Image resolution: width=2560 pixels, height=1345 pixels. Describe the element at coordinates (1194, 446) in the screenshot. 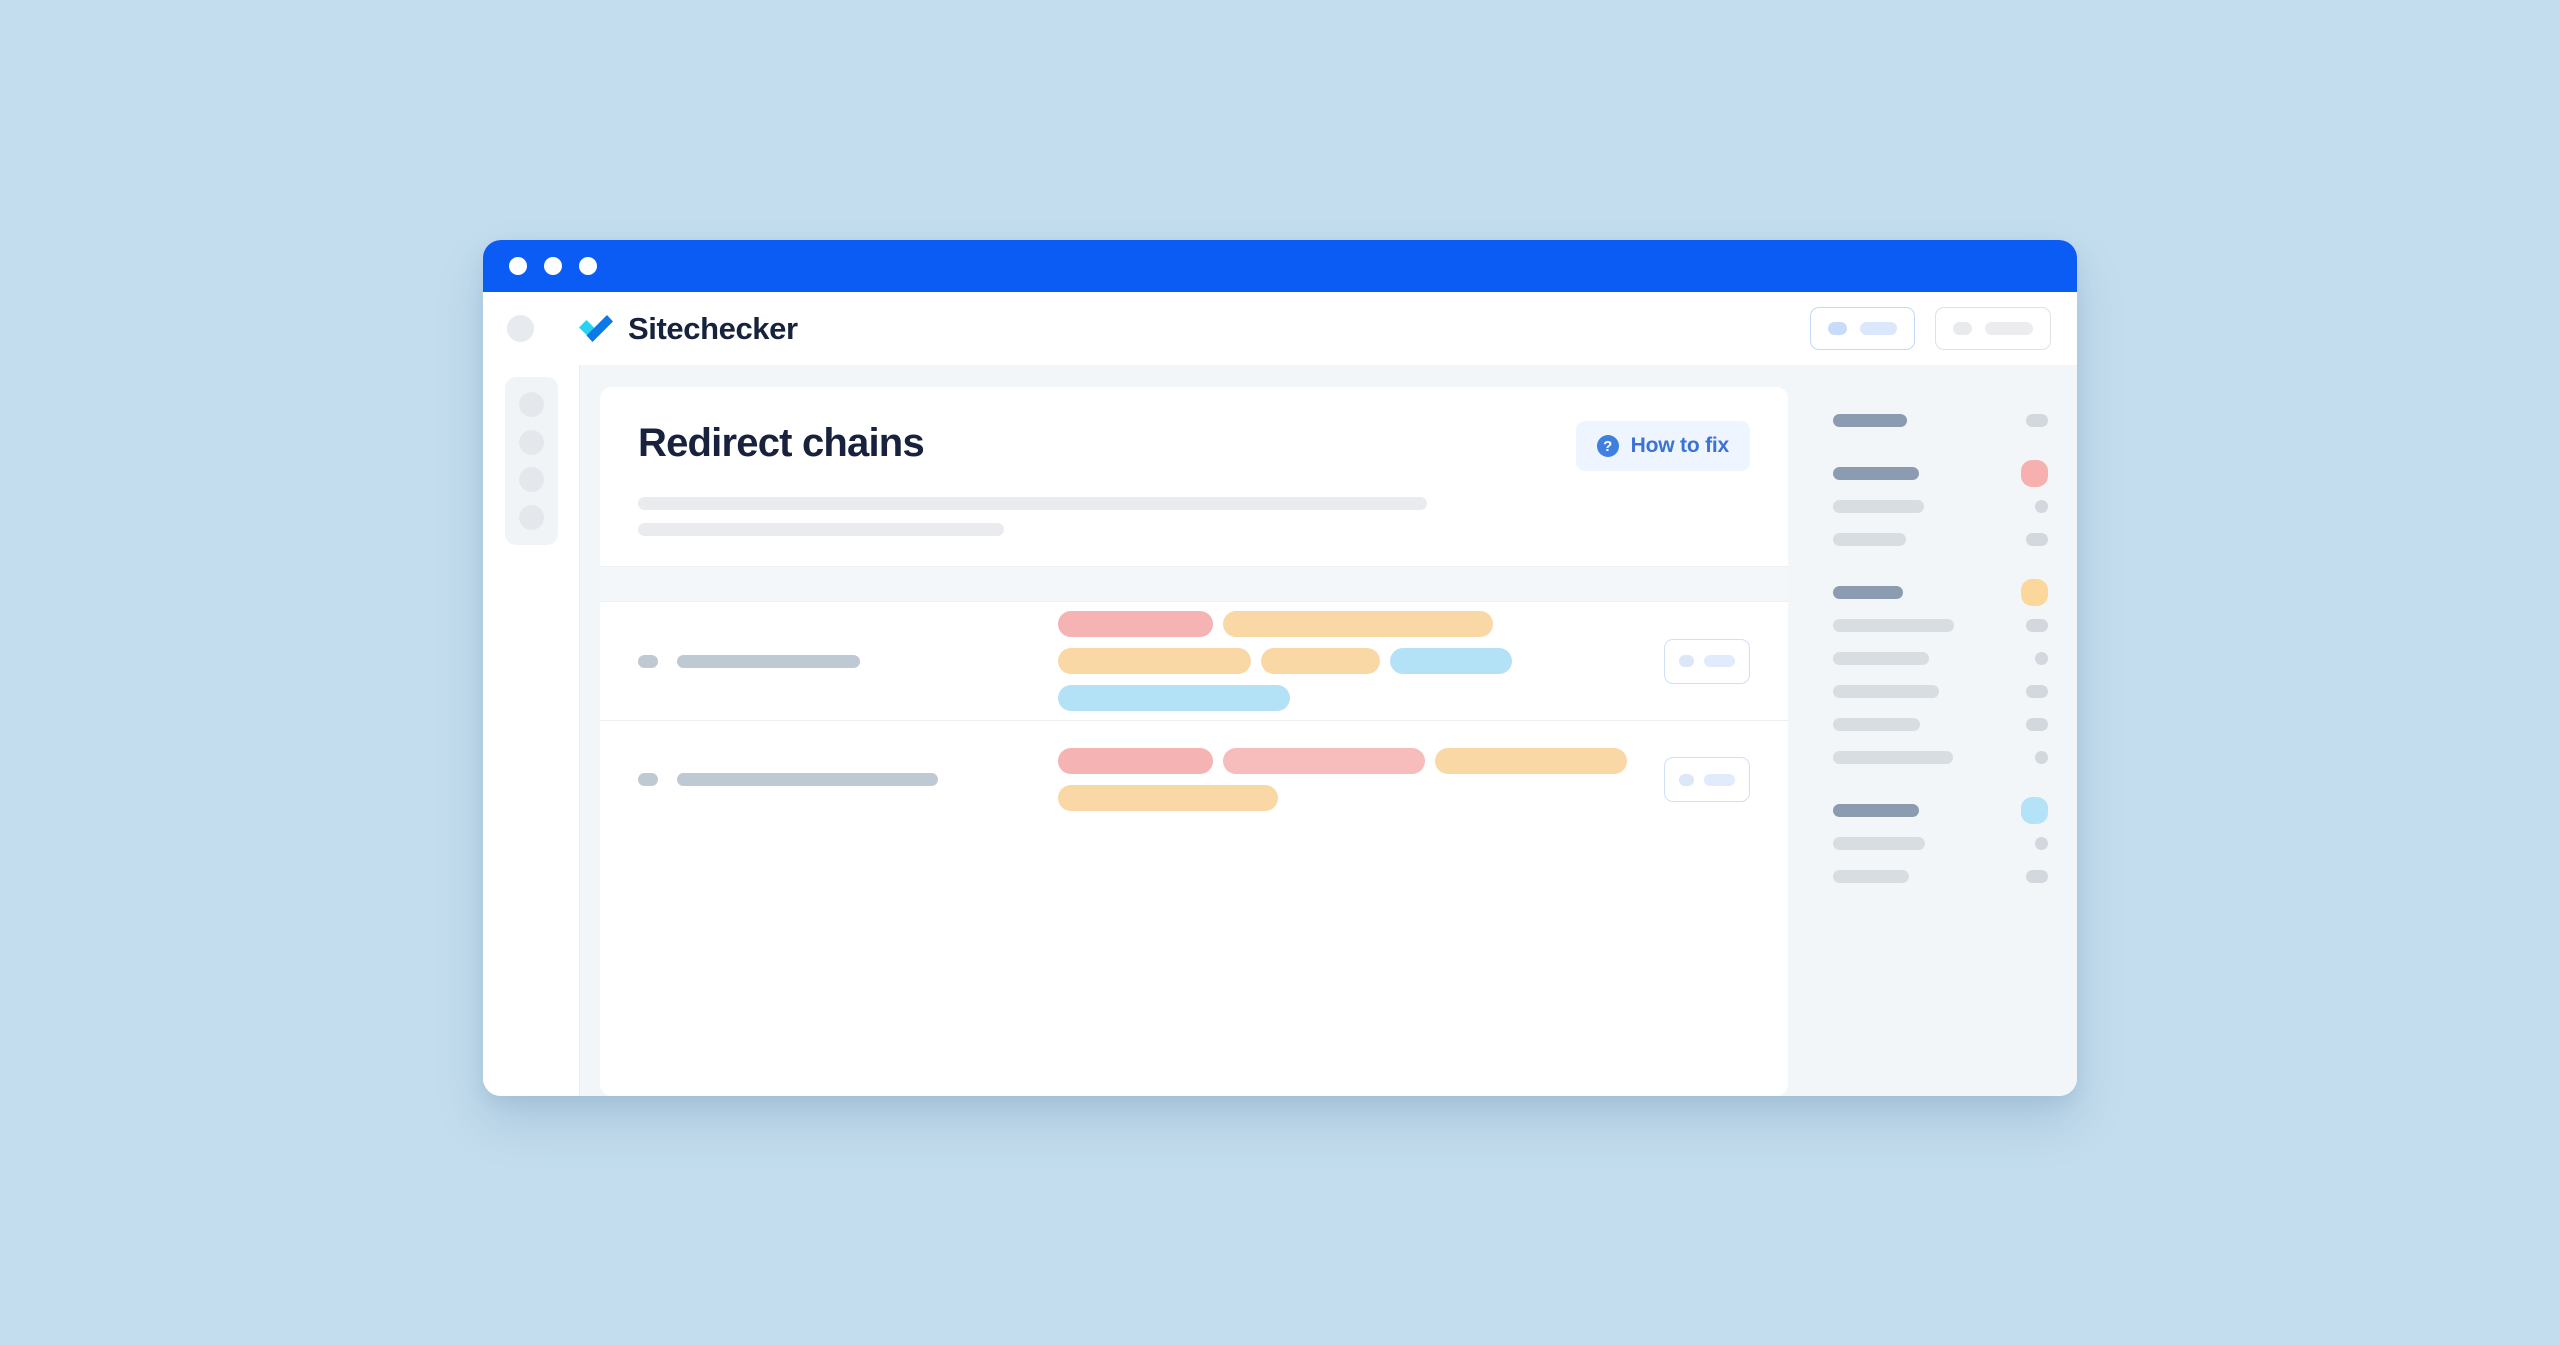

I see `card-header-top: Redirect chains ? How to fix` at that location.